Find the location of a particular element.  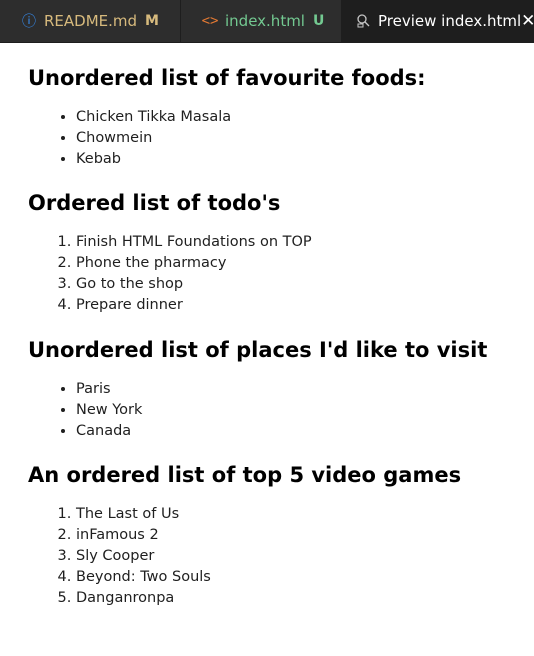

list-item: inFamous 2 is located at coordinates (305, 535).